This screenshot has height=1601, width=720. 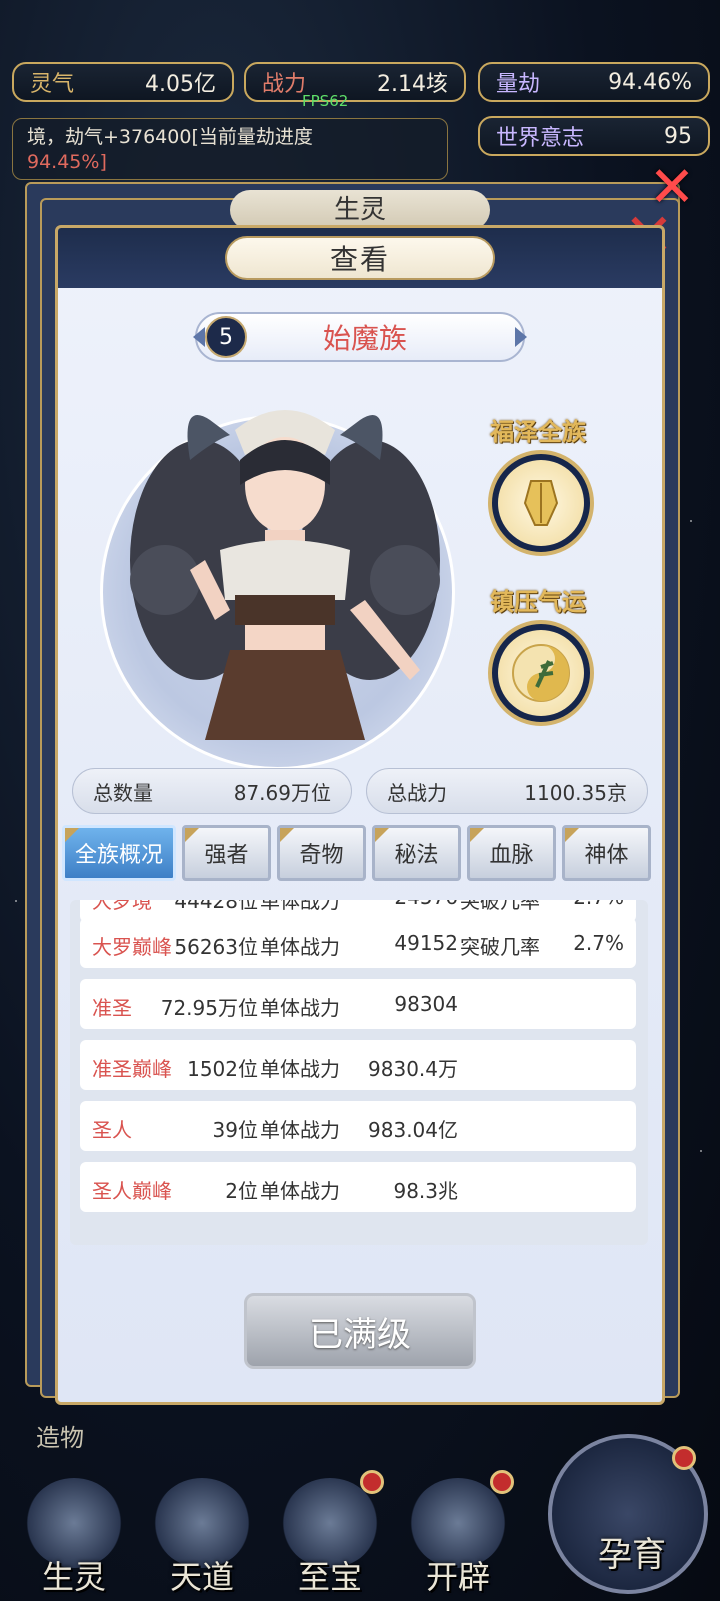 What do you see at coordinates (230, 149) in the screenshot?
I see `event-message: 境，劫气+376400[当前量劫进度 94.45%]` at bounding box center [230, 149].